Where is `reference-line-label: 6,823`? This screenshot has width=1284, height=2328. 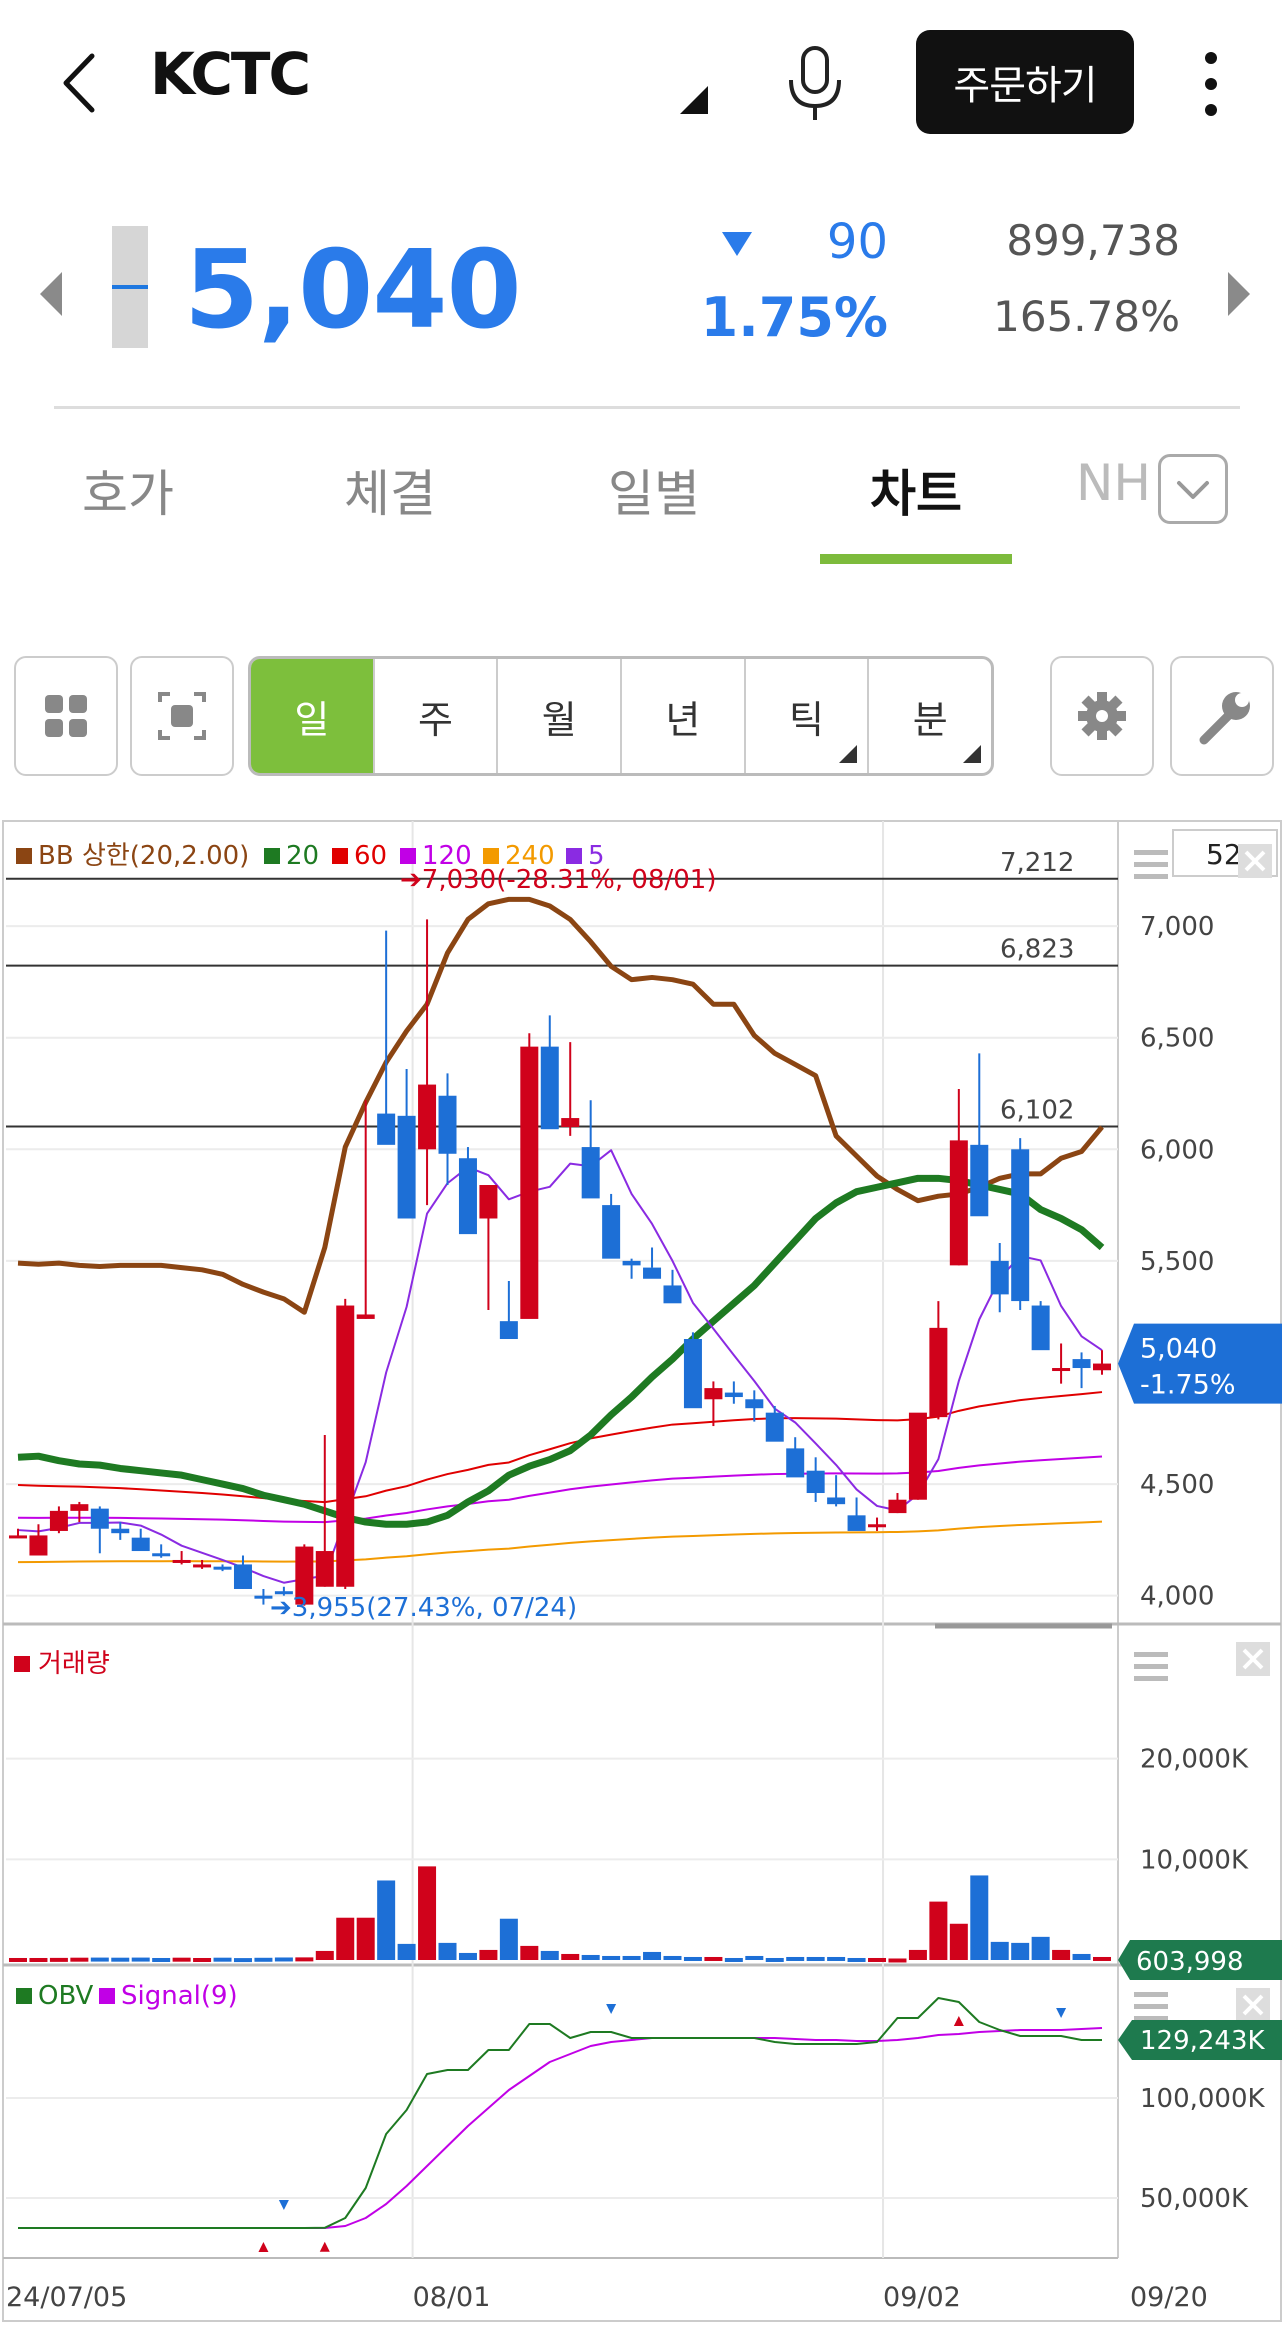
reference-line-label: 6,823 is located at coordinates (1037, 950).